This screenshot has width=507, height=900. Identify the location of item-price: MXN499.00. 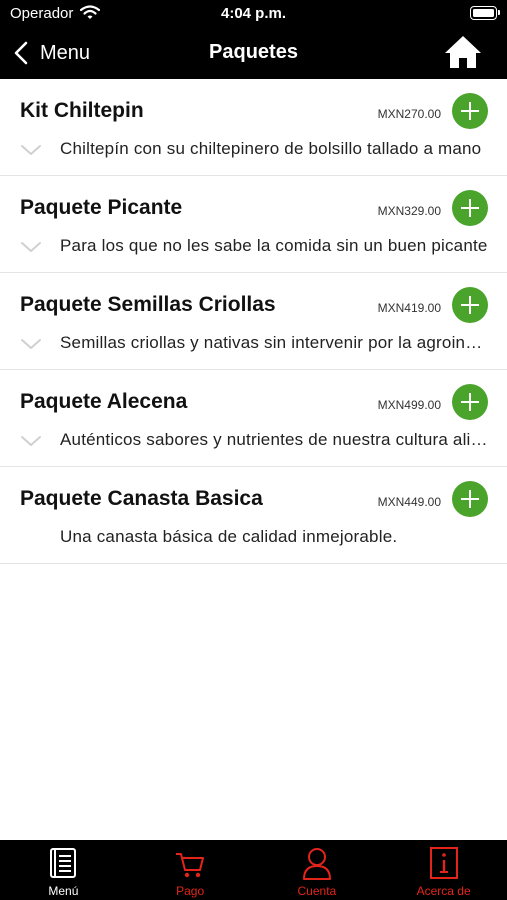
(409, 405).